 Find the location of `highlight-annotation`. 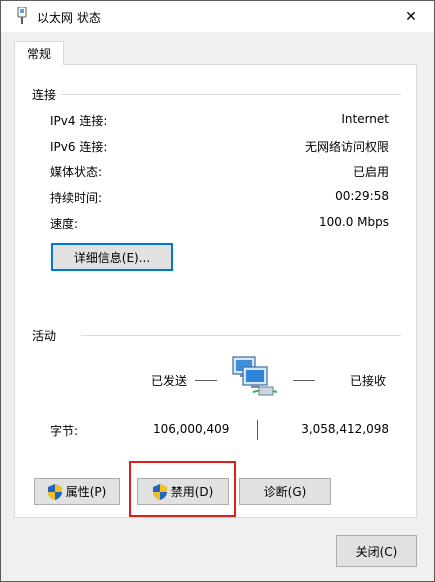

highlight-annotation is located at coordinates (182, 489).